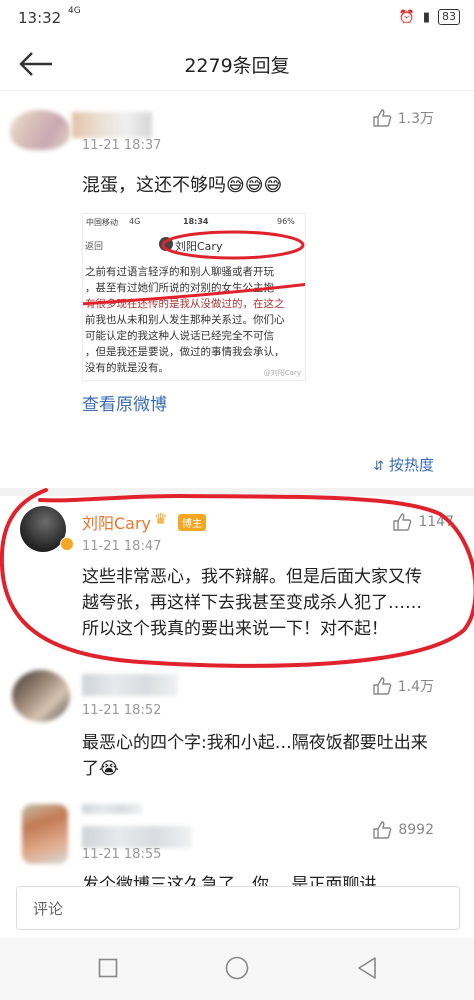 The height and width of the screenshot is (1000, 474). What do you see at coordinates (154, 185) in the screenshot?
I see `comment-body: 混蛋，这还不够吗` at bounding box center [154, 185].